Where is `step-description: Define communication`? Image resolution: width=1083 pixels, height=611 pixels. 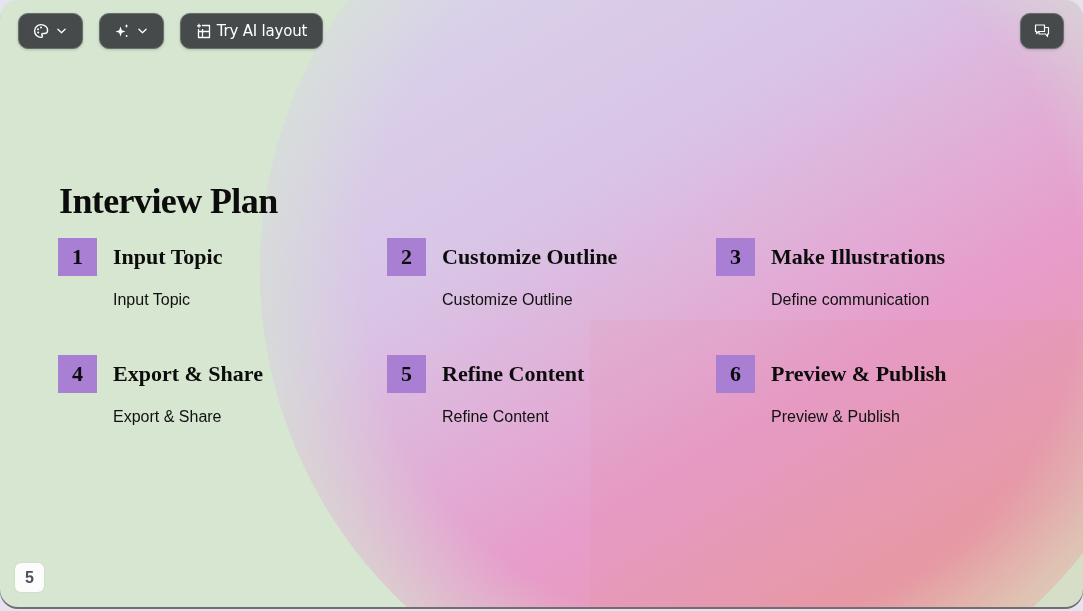 step-description: Define communication is located at coordinates (850, 300).